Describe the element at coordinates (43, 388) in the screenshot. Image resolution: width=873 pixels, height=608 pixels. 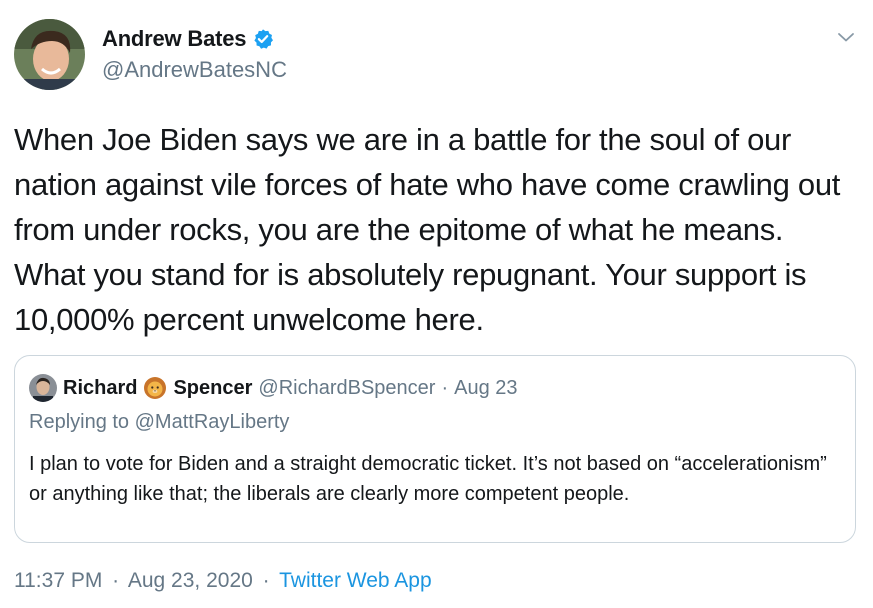
I see `quoted-author-avatar` at that location.